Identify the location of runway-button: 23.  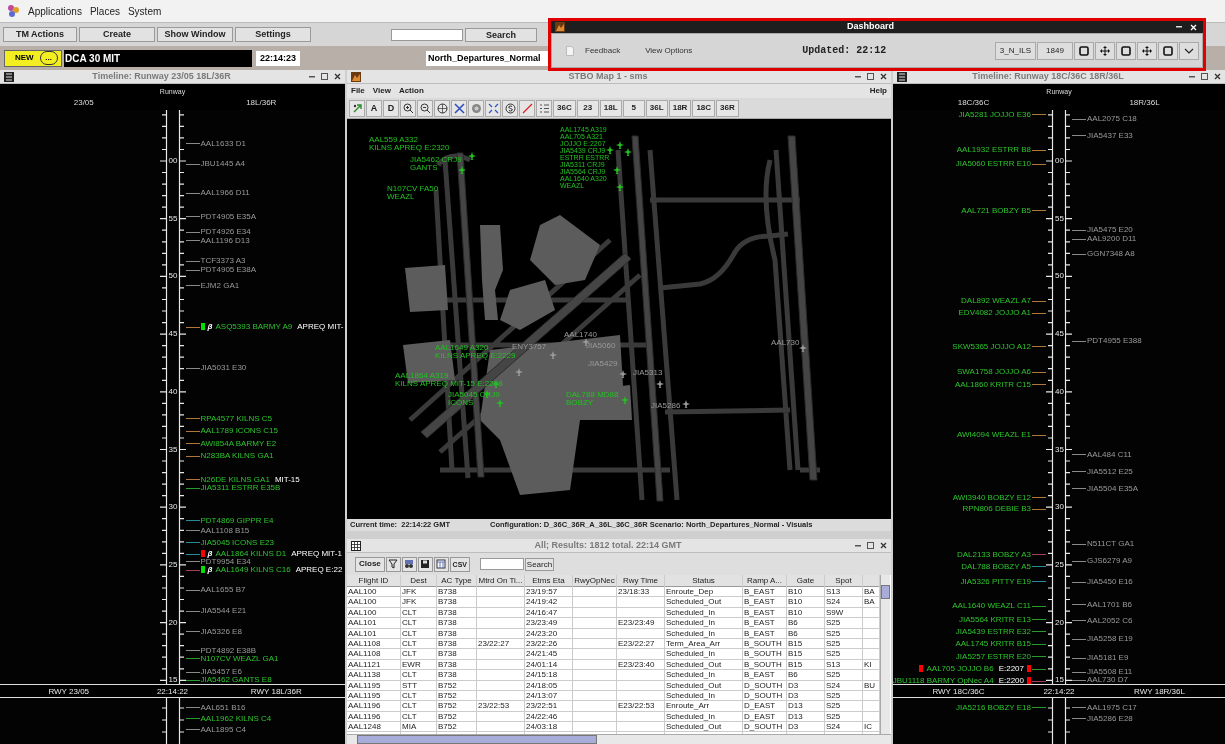
(587, 108).